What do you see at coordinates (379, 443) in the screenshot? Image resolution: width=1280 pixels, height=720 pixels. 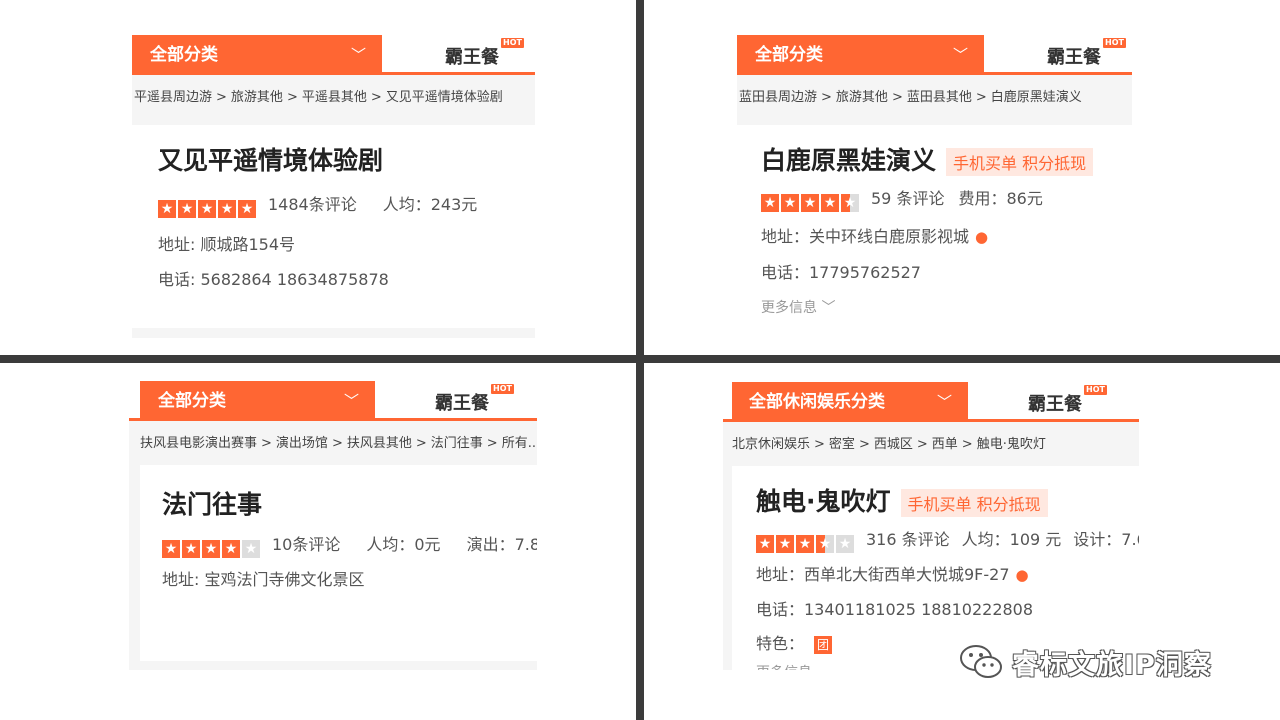 I see `breadcrumb-item: 扶风县其他` at bounding box center [379, 443].